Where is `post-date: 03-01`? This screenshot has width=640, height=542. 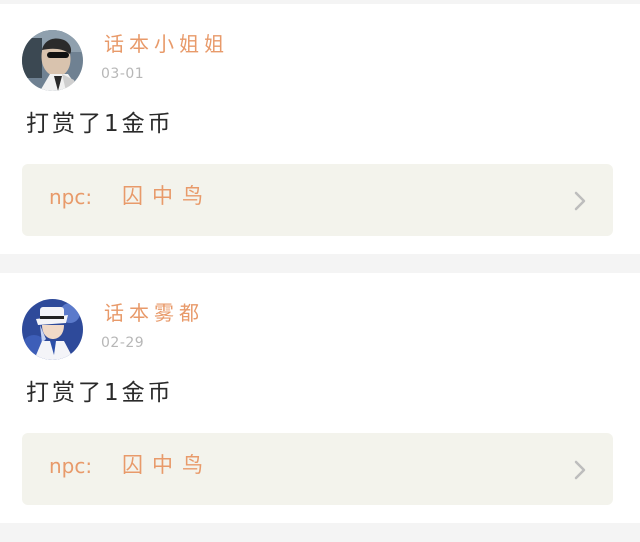
post-date: 03-01 is located at coordinates (123, 74).